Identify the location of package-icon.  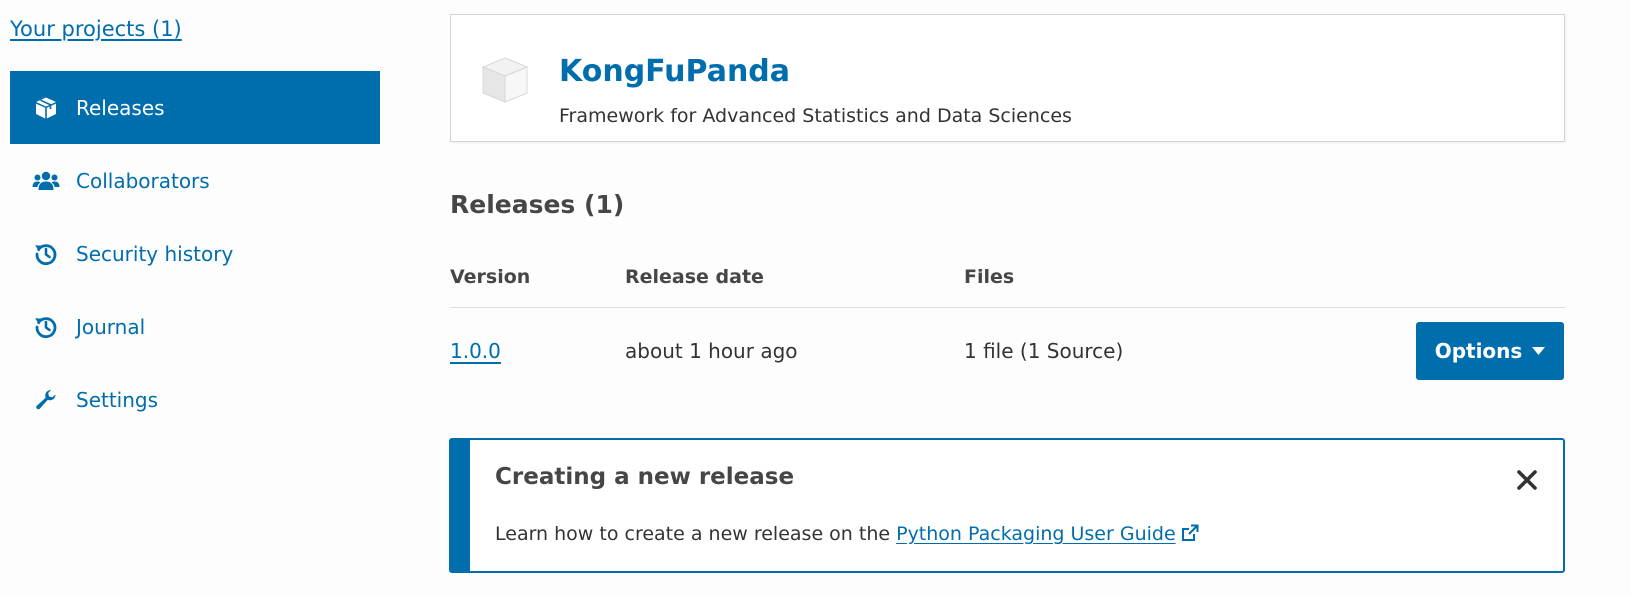
(505, 82).